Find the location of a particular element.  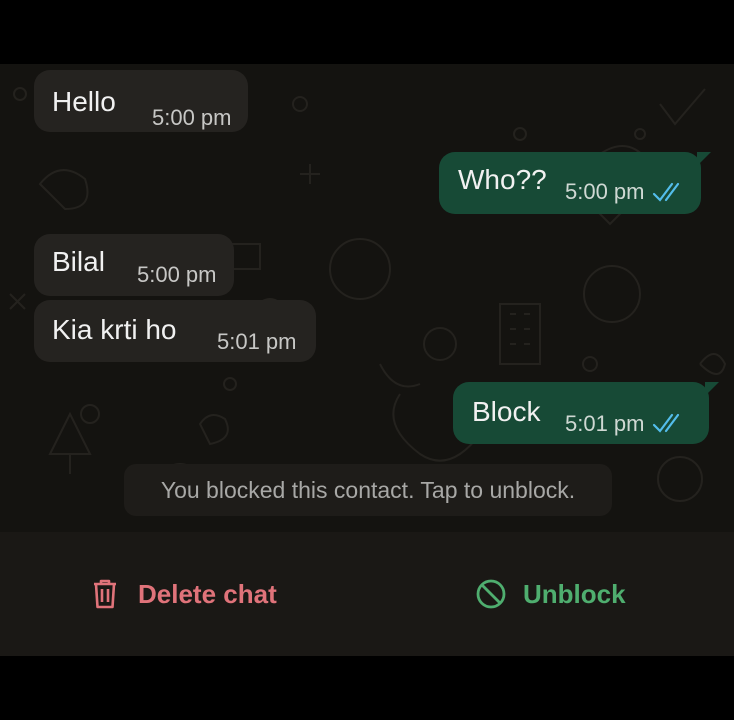

message-incoming: Hello 5:00 pm is located at coordinates (141, 101).